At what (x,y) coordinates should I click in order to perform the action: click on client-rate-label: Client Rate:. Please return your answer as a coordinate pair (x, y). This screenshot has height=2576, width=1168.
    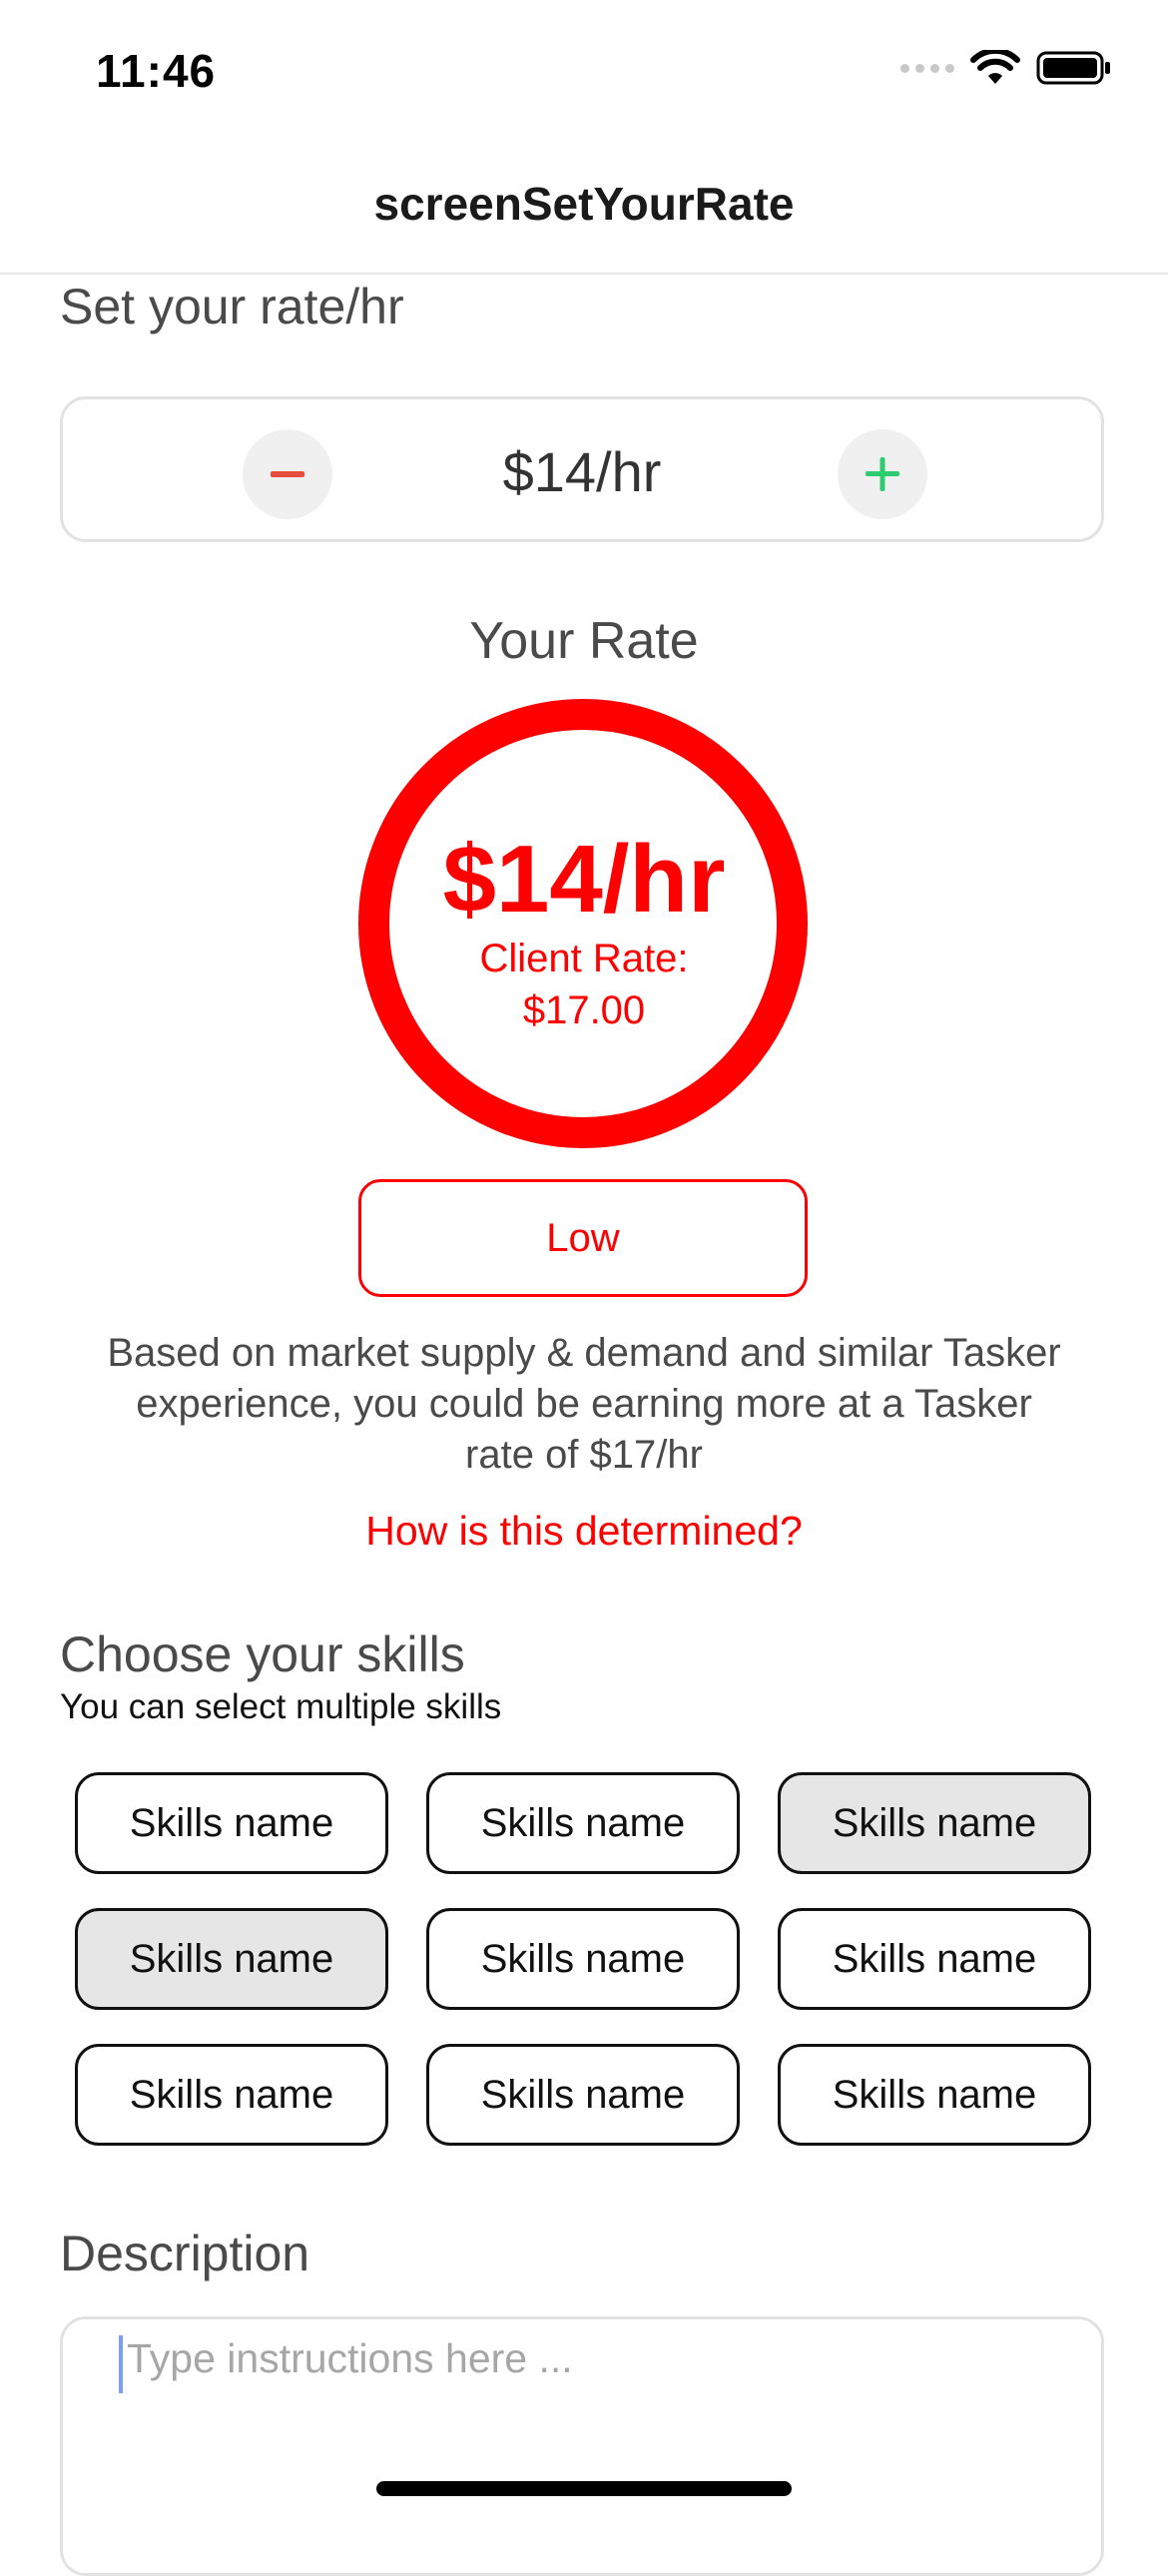
    Looking at the image, I should click on (584, 958).